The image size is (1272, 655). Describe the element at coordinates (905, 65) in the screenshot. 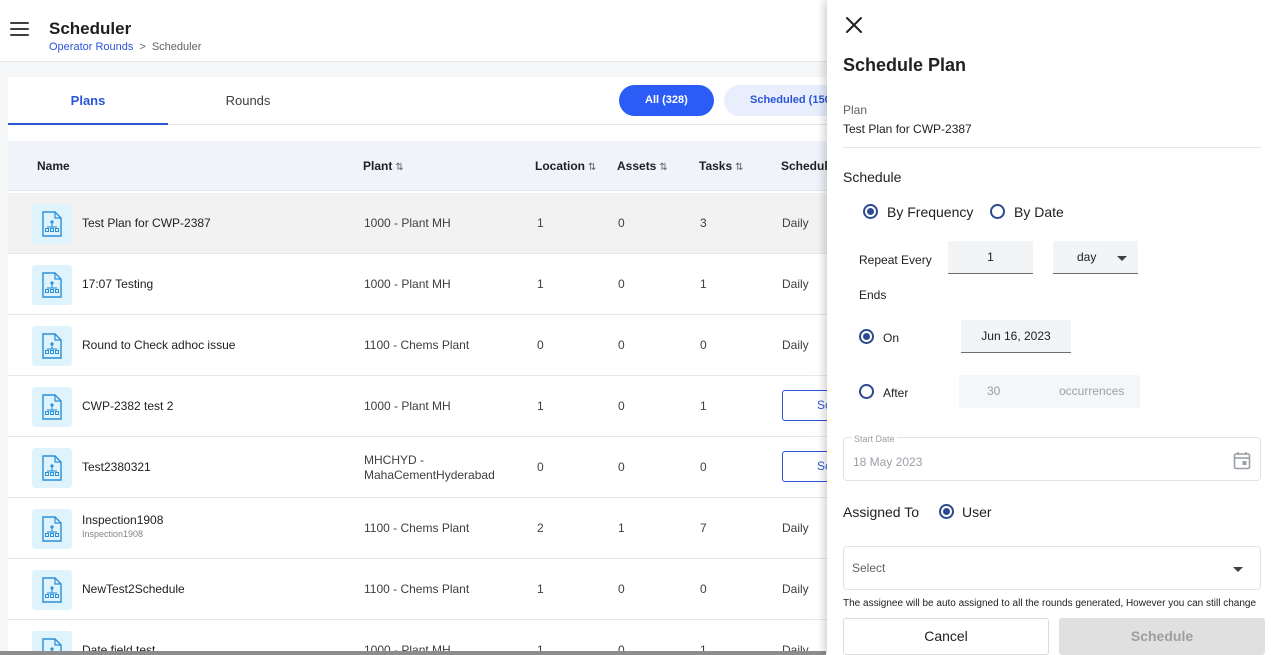

I see `panel-title: Schedule Plan` at that location.